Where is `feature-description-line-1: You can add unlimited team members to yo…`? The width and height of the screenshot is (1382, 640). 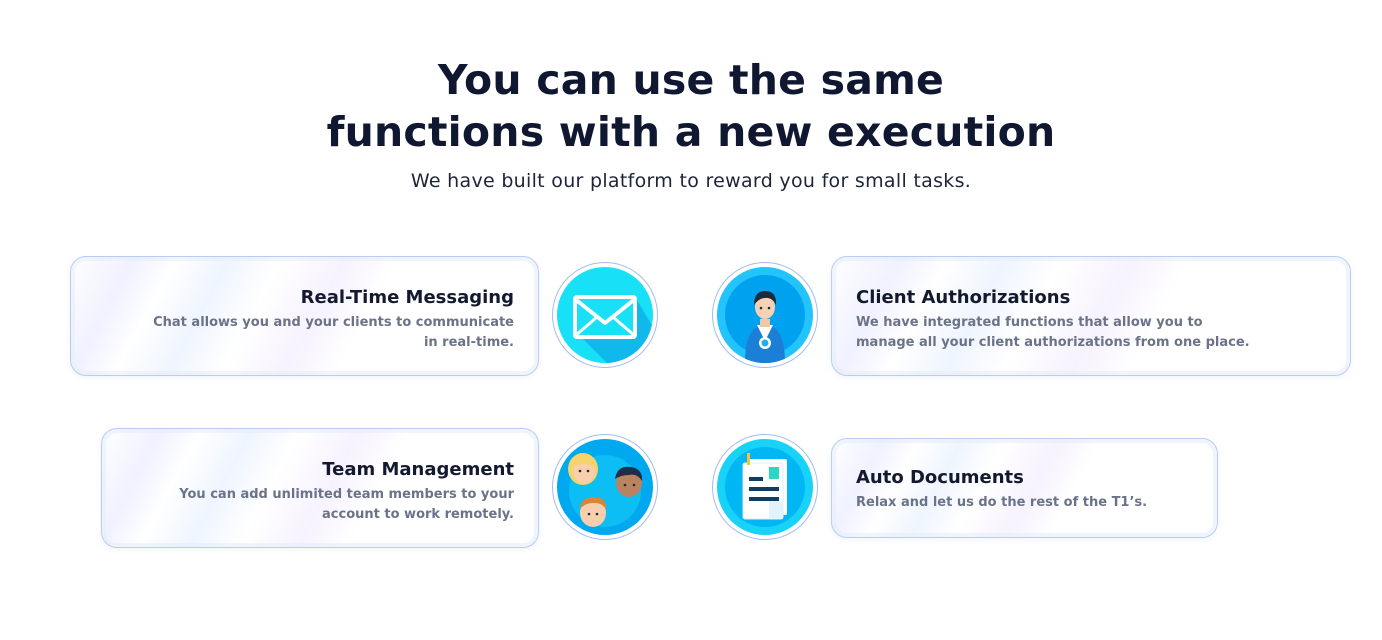 feature-description-line-1: You can add unlimited team members to yo… is located at coordinates (346, 494).